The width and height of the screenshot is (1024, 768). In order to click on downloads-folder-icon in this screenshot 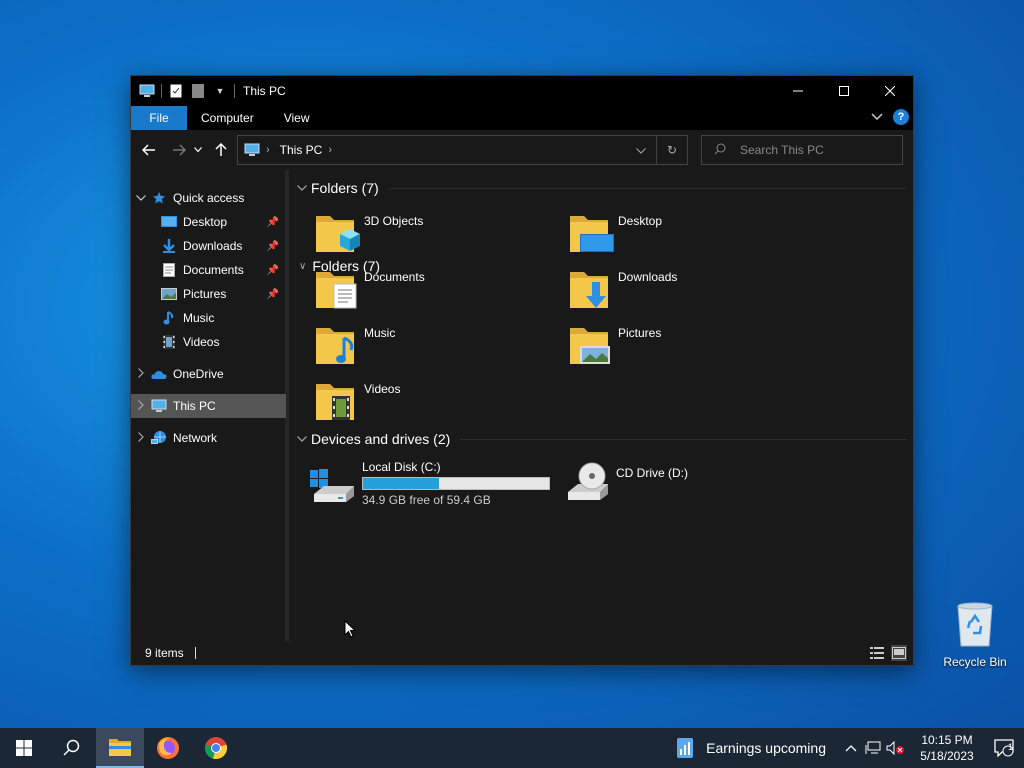, I will do `click(589, 290)`.